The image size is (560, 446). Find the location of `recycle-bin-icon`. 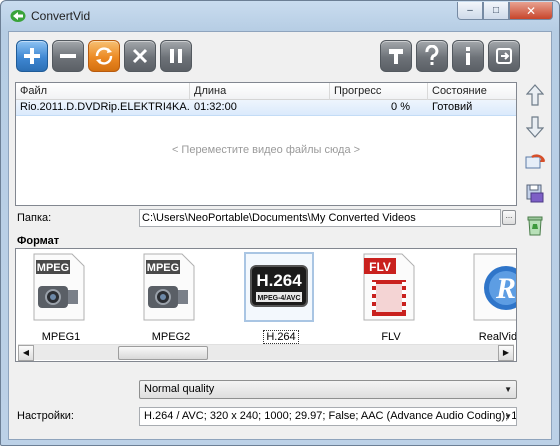

recycle-bin-icon is located at coordinates (535, 226).